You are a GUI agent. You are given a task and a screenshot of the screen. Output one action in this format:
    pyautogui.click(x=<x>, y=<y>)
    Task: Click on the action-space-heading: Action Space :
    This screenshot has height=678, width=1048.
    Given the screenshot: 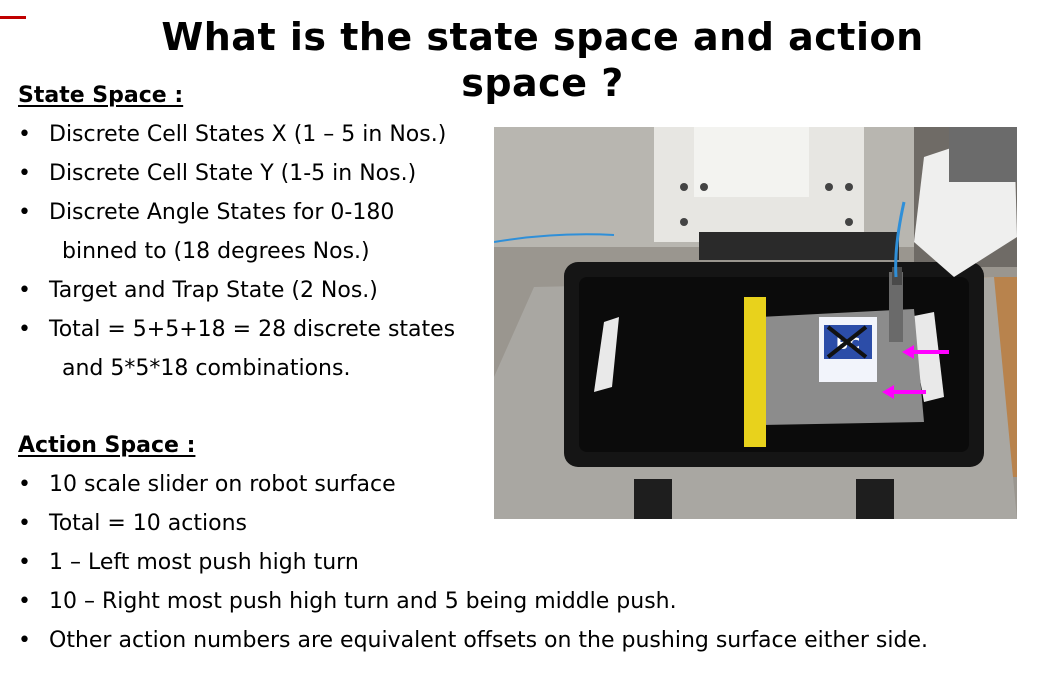 What is the action you would take?
    pyautogui.click(x=107, y=445)
    